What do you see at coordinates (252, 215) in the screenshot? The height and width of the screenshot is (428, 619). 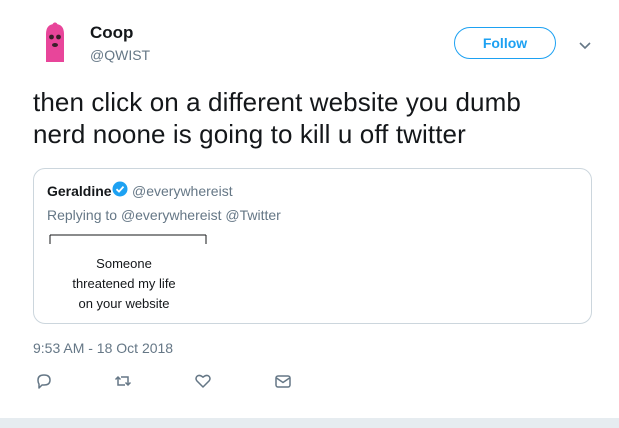 I see `replying-to-link: @Twitter` at bounding box center [252, 215].